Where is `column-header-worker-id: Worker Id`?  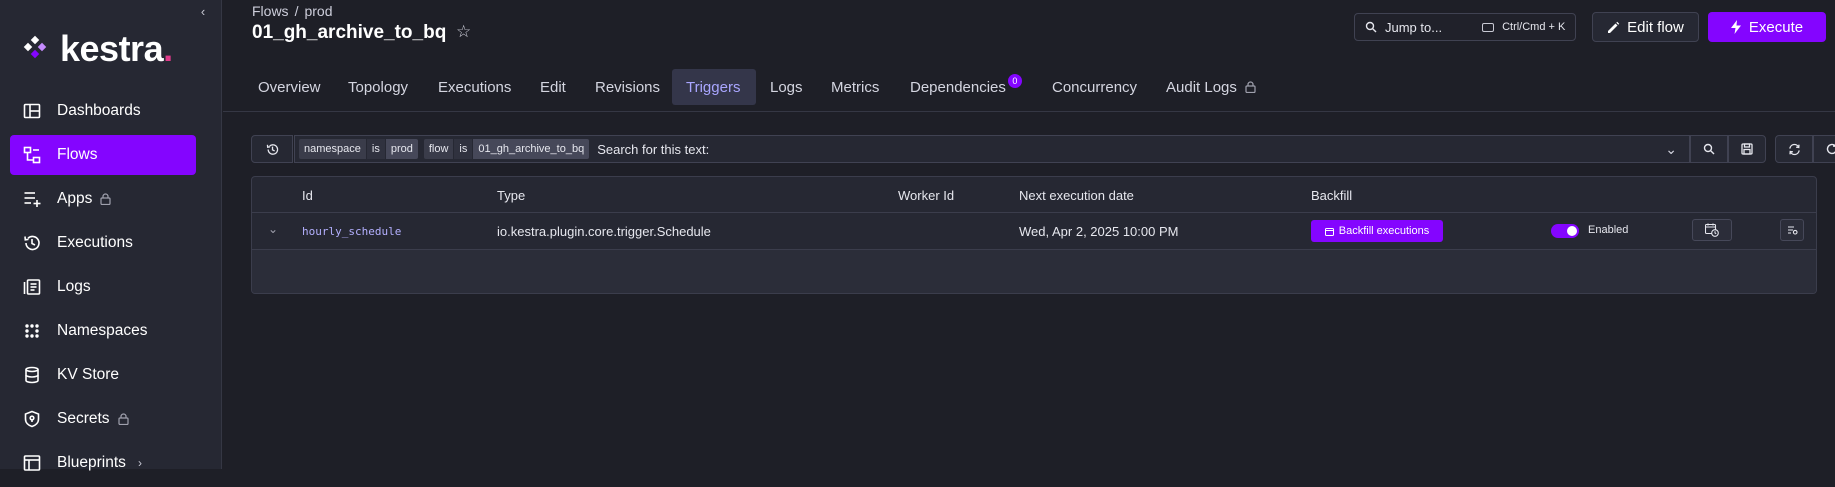
column-header-worker-id: Worker Id is located at coordinates (926, 195).